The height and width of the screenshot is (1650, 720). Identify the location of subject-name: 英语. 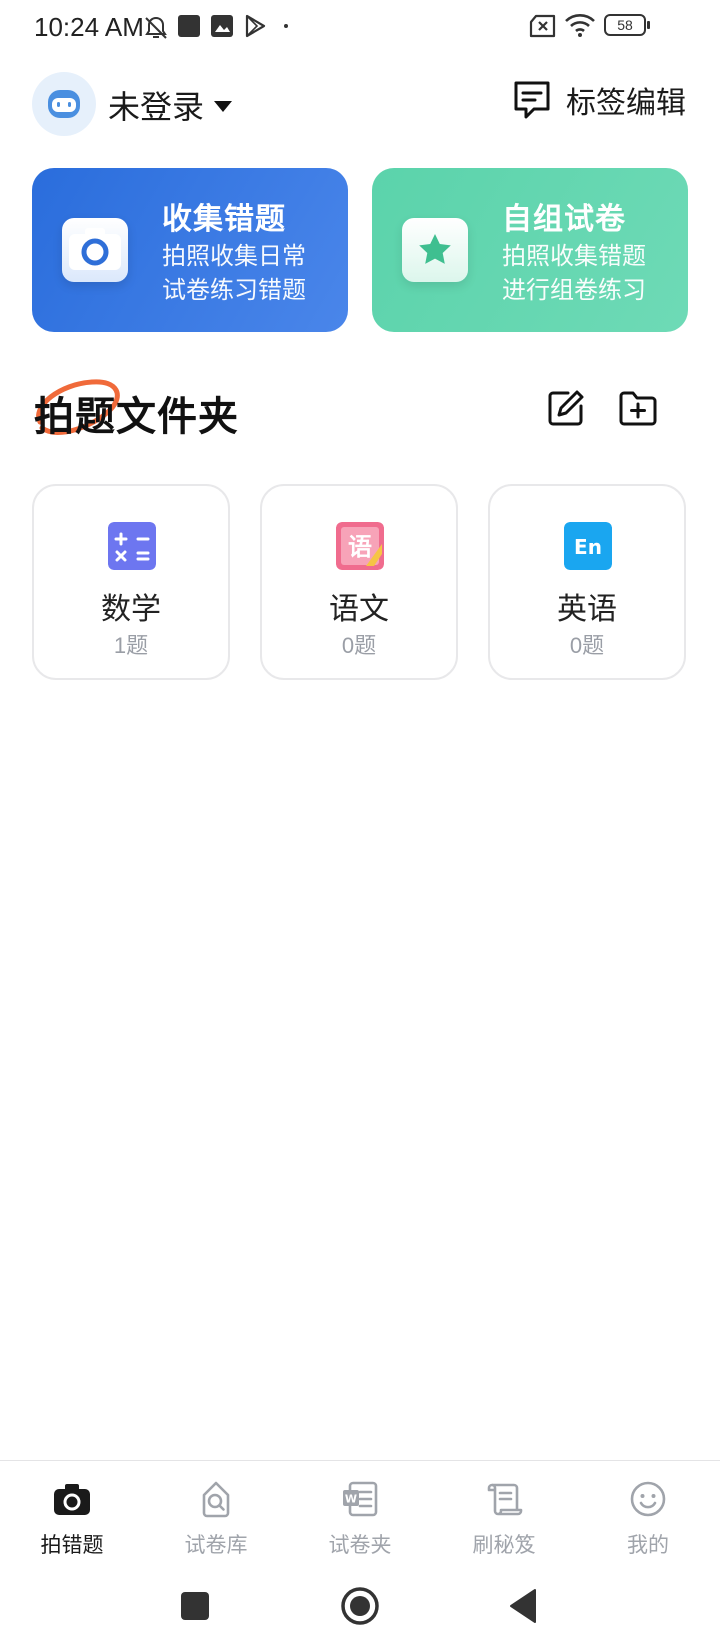
(587, 609).